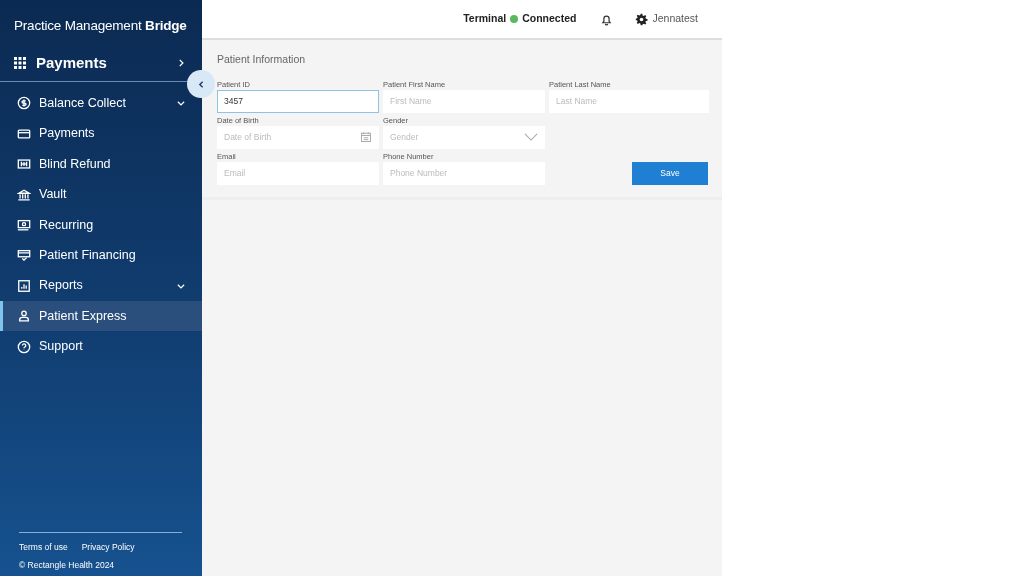 The image size is (1024, 576). I want to click on logo-wordmark: Practice Management Bridge, so click(100, 26).